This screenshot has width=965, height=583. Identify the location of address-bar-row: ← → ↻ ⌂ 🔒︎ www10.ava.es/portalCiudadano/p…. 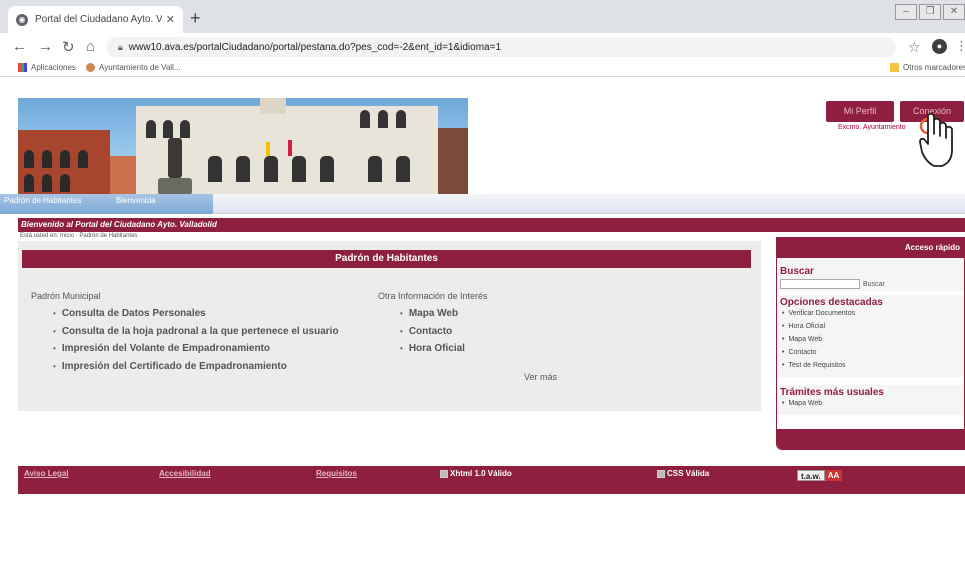
(482, 47).